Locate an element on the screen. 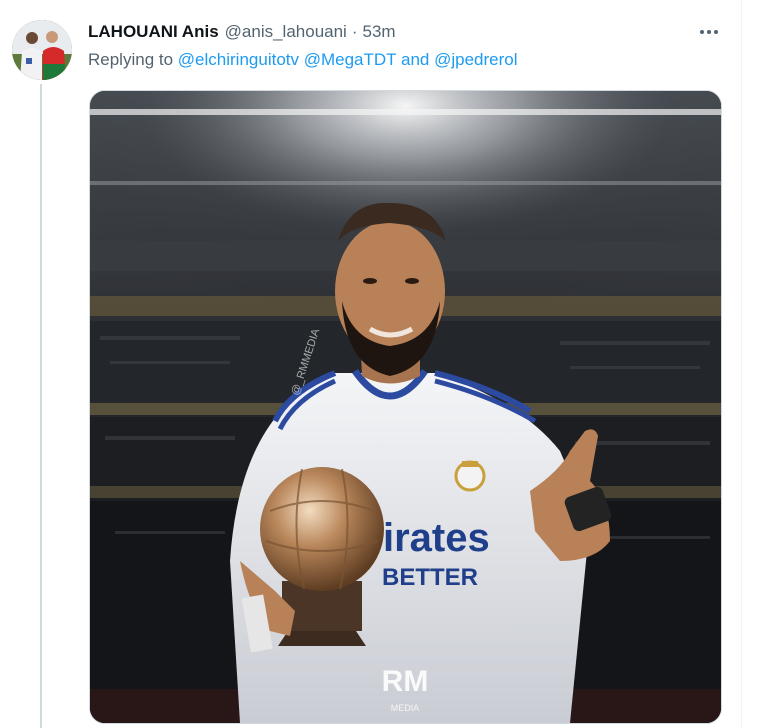  watermark-sub: MEDIA is located at coordinates (405, 708).